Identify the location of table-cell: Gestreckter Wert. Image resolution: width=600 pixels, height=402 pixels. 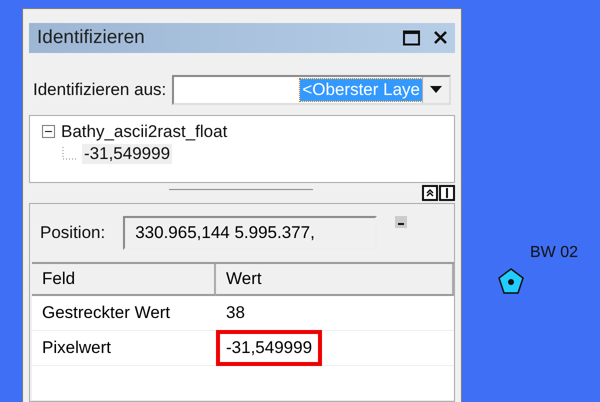
(124, 313).